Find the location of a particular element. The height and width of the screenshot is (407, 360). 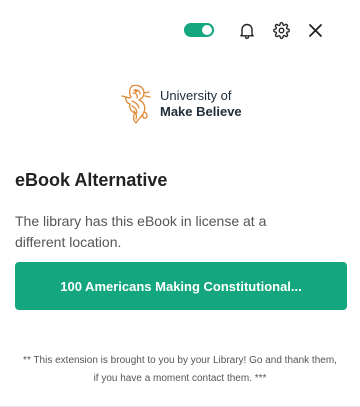

logo-wordmark: University of Make Believe is located at coordinates (201, 104).